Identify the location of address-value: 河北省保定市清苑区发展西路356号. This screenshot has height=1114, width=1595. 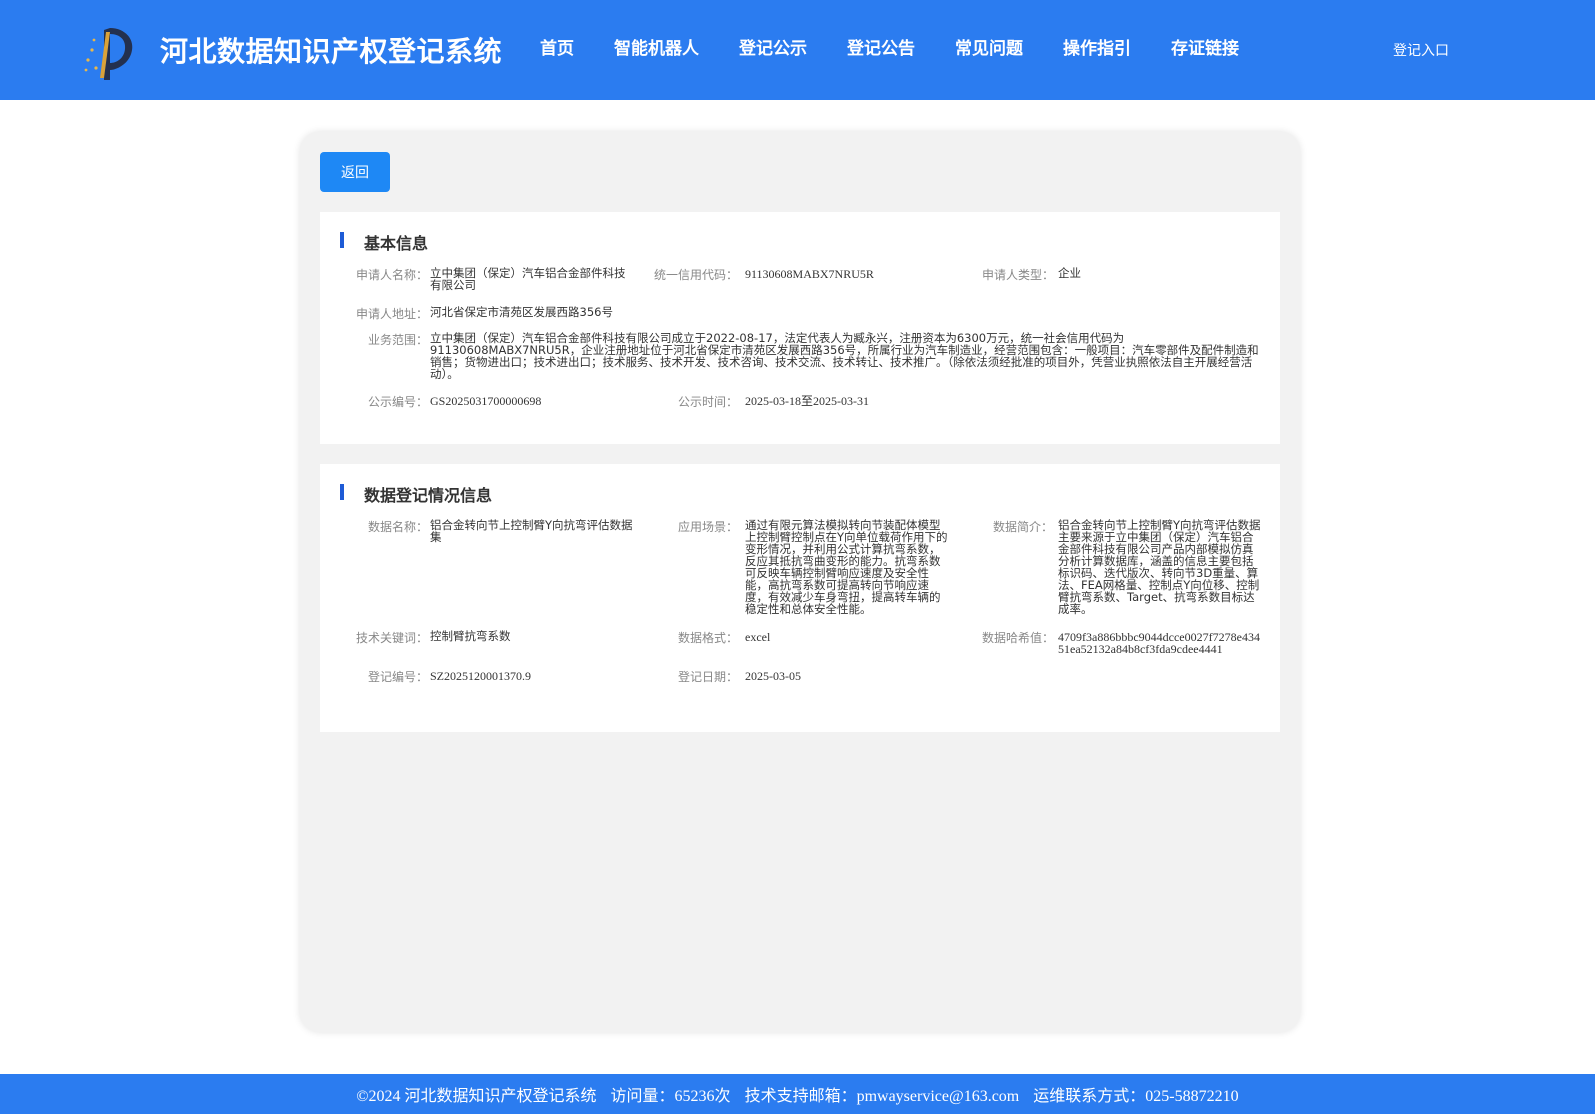
(521, 312).